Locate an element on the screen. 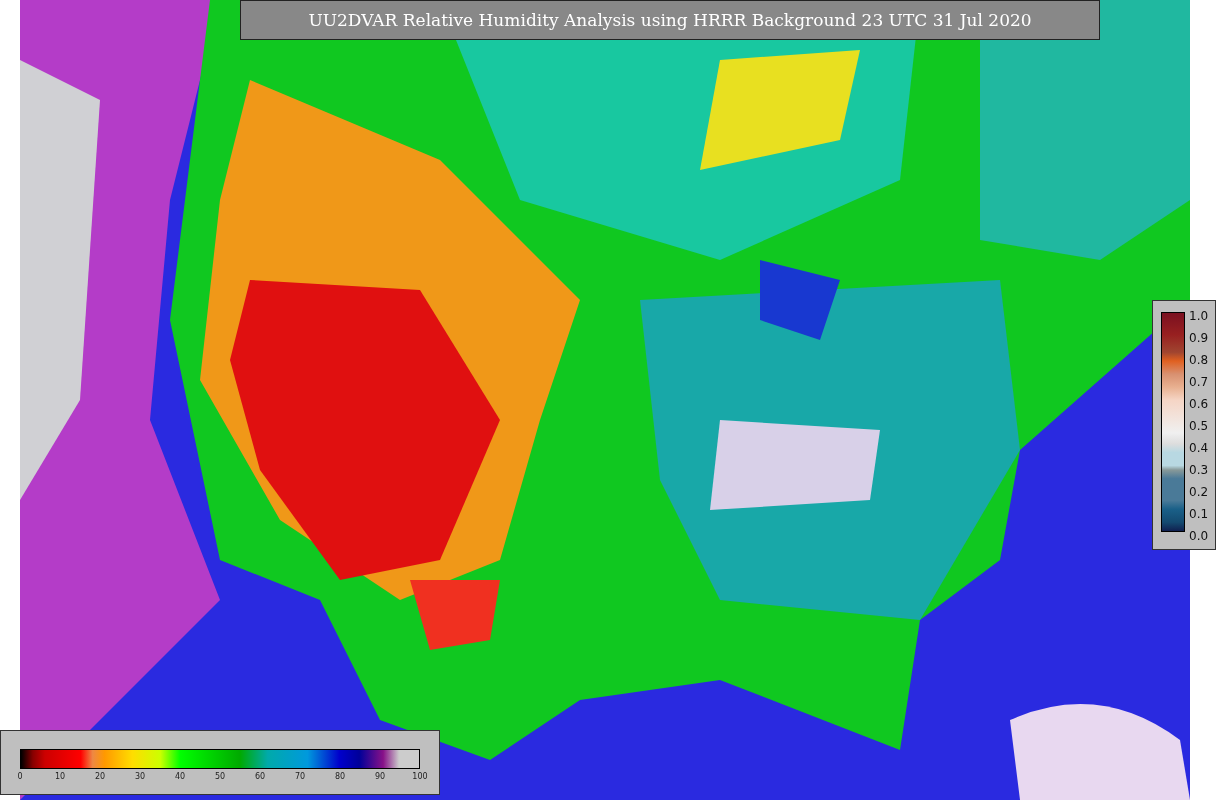  tick-label: 60 is located at coordinates (260, 776).